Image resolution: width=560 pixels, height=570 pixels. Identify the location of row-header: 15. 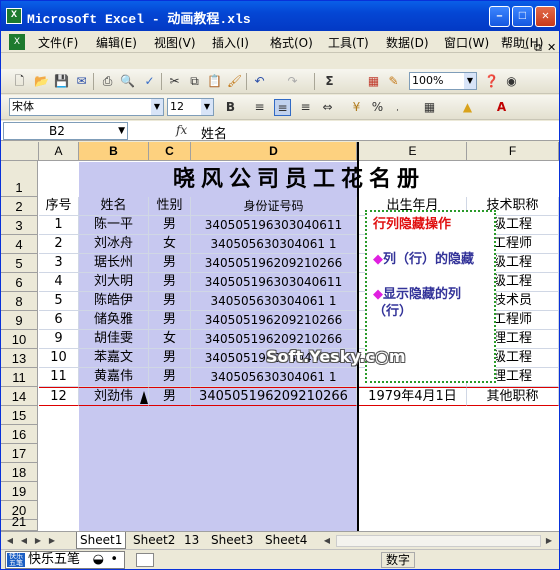
(19, 415).